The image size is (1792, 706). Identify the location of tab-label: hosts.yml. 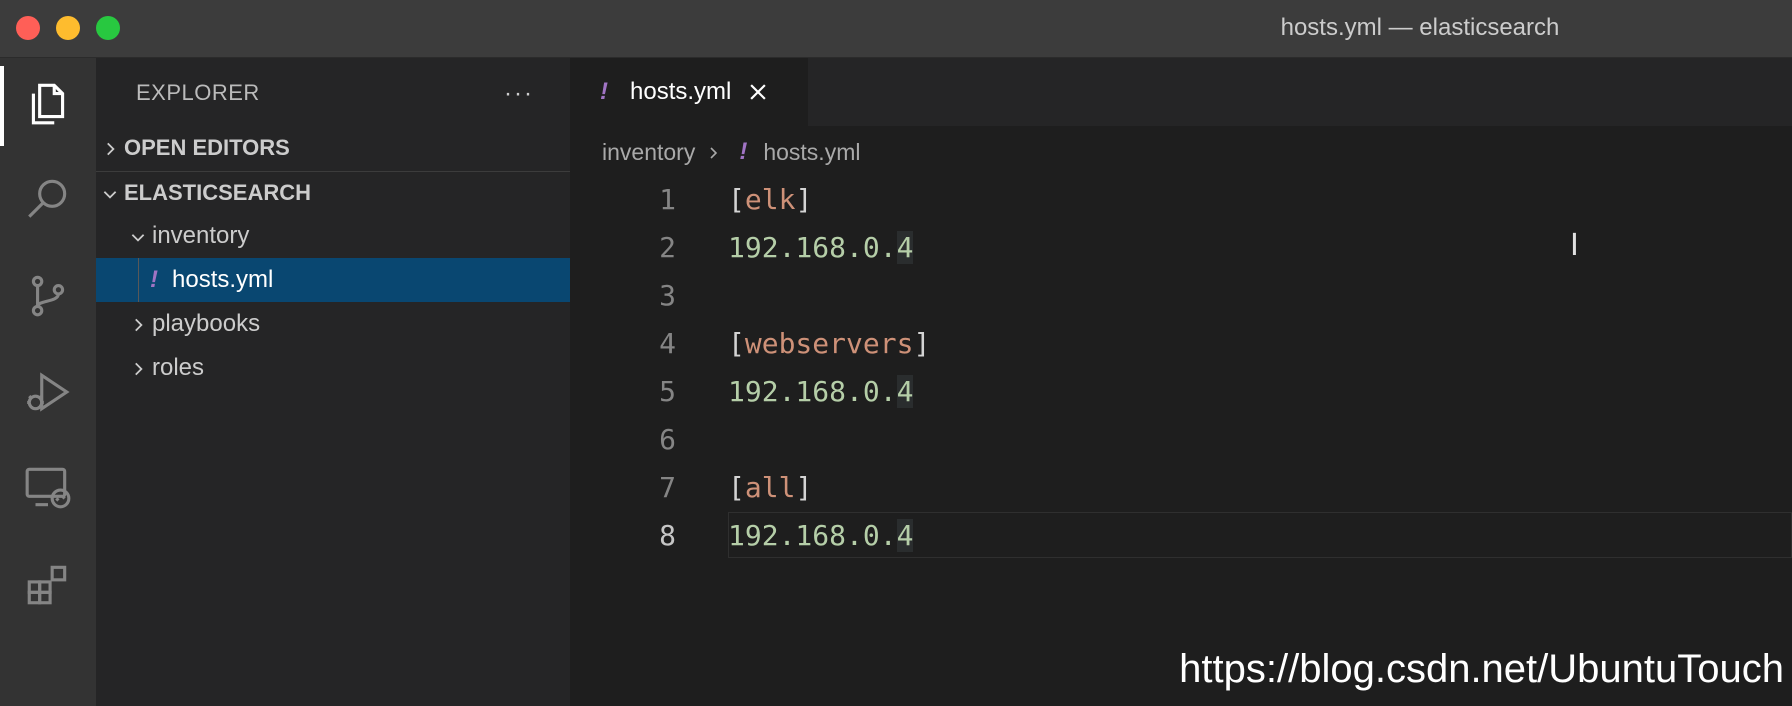
(681, 91).